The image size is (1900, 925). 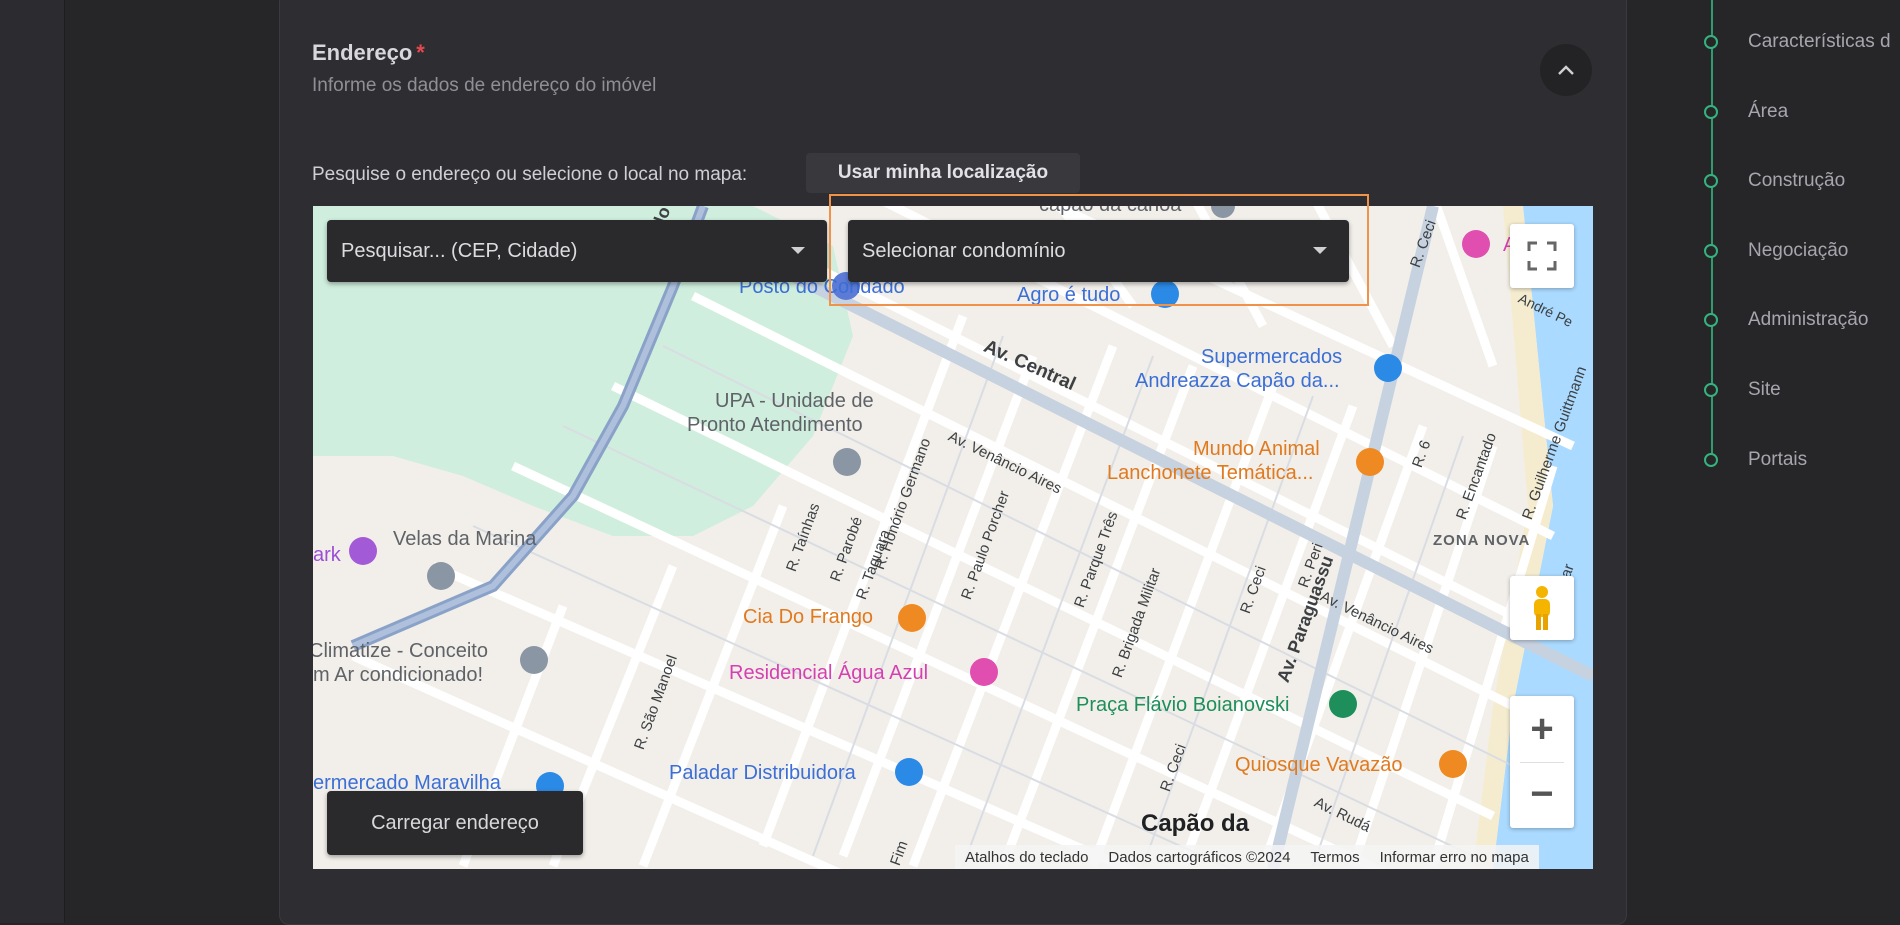 I want to click on stepper-item-negociacao: Negociação, so click(x=1802, y=251).